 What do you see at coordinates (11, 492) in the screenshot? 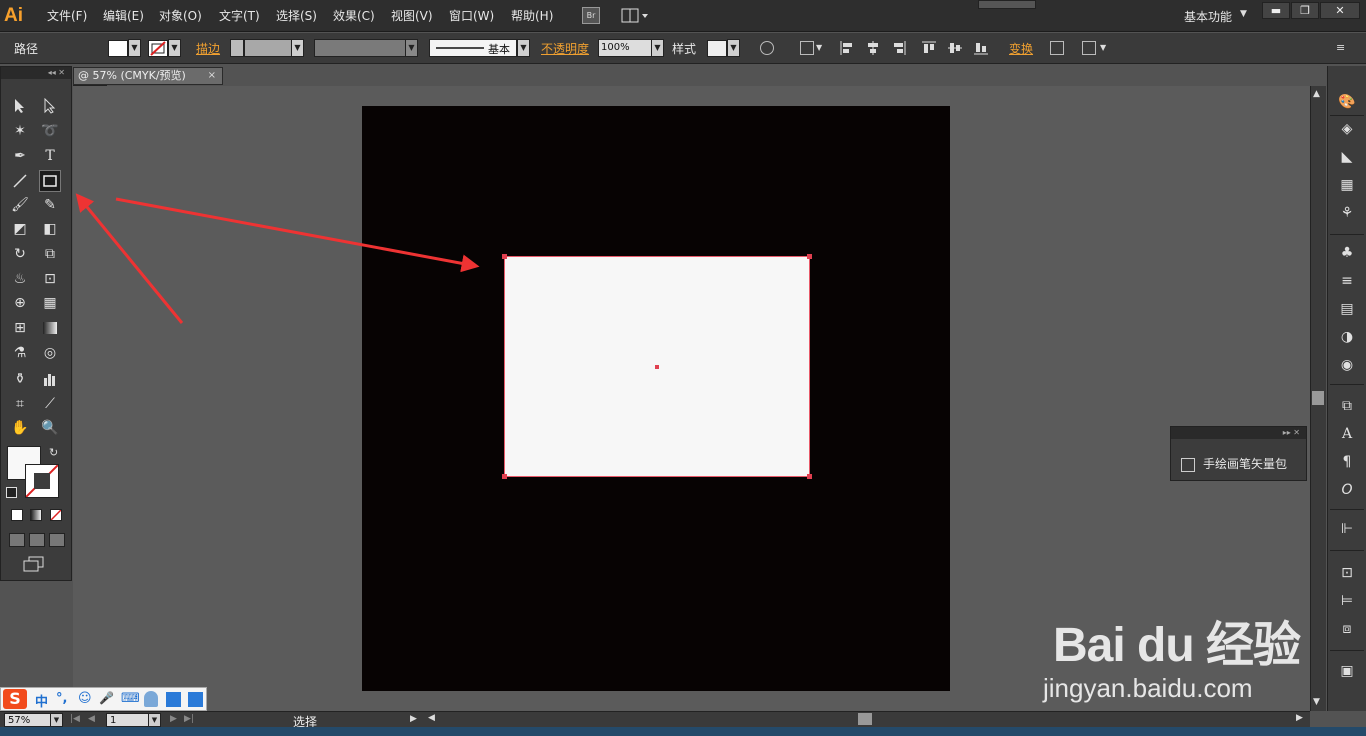
I see `default-colors-icon` at bounding box center [11, 492].